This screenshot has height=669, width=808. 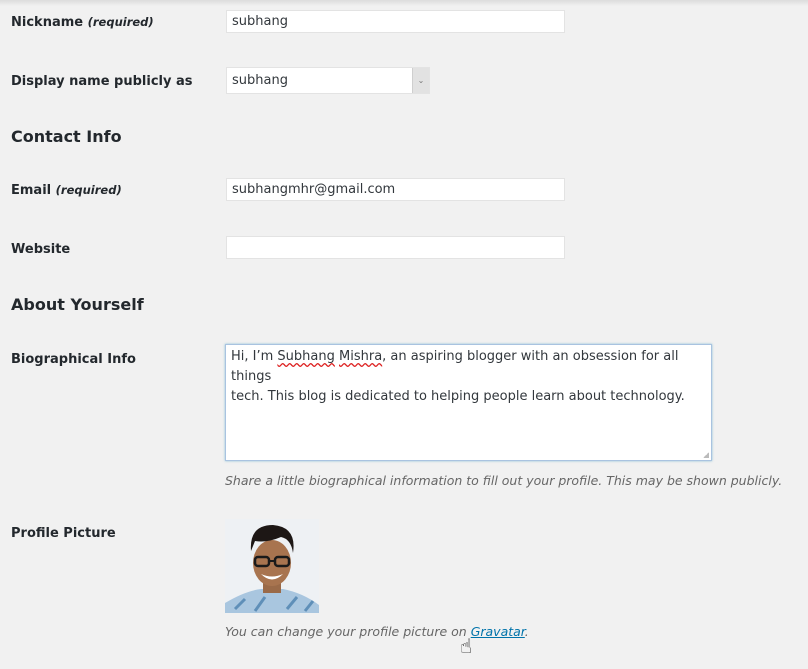 What do you see at coordinates (328, 80) in the screenshot?
I see `display-name-select: subhang ⌄` at bounding box center [328, 80].